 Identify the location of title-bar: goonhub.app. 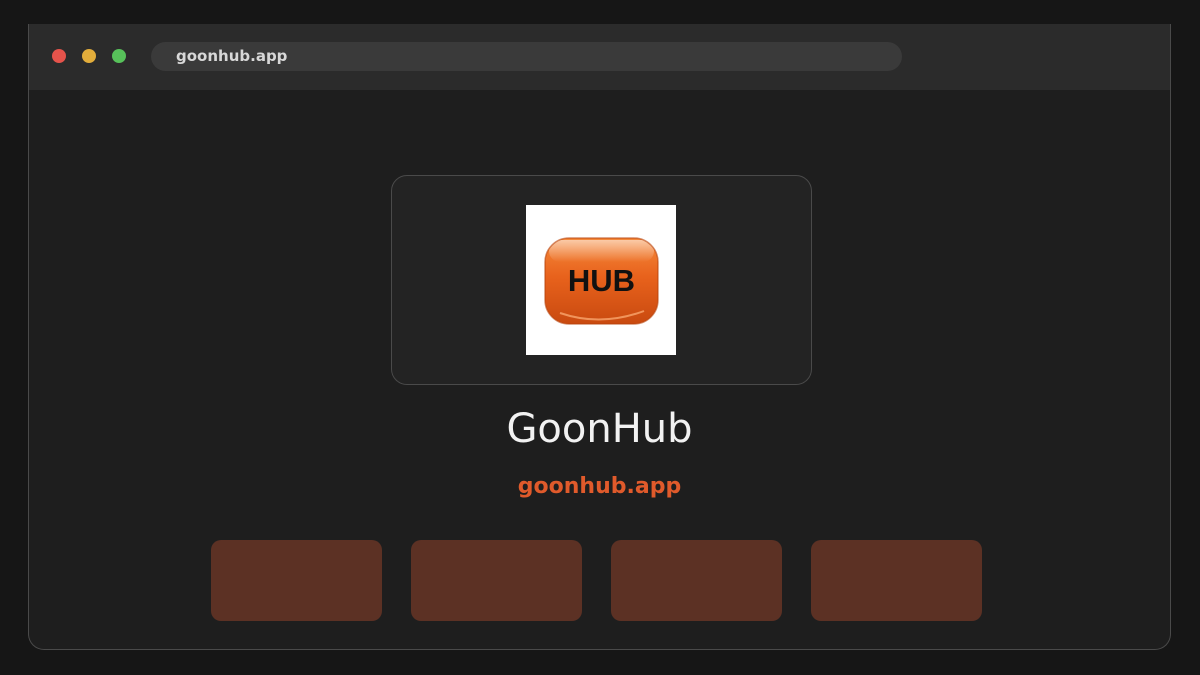
(599, 57).